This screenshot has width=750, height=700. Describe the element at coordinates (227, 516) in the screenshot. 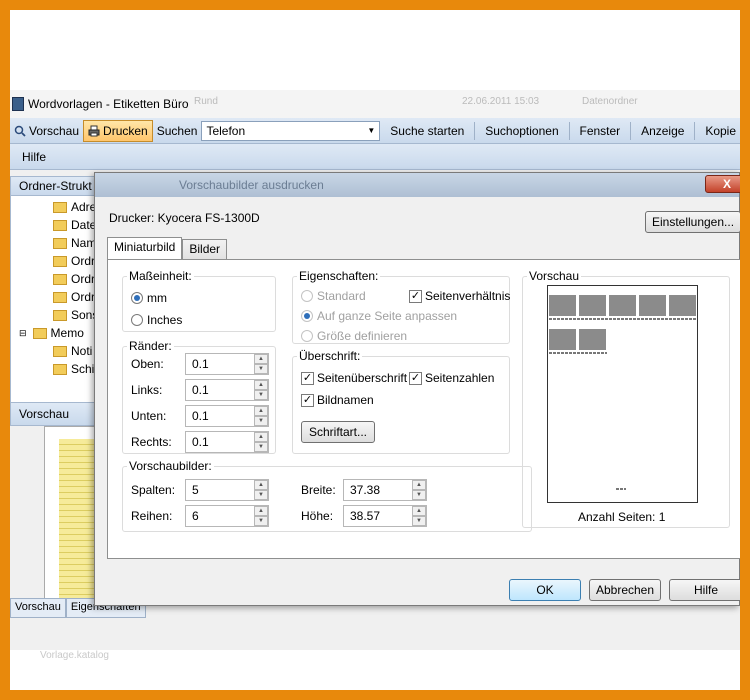

I see `rows-input: 6 ▲ ▼` at that location.